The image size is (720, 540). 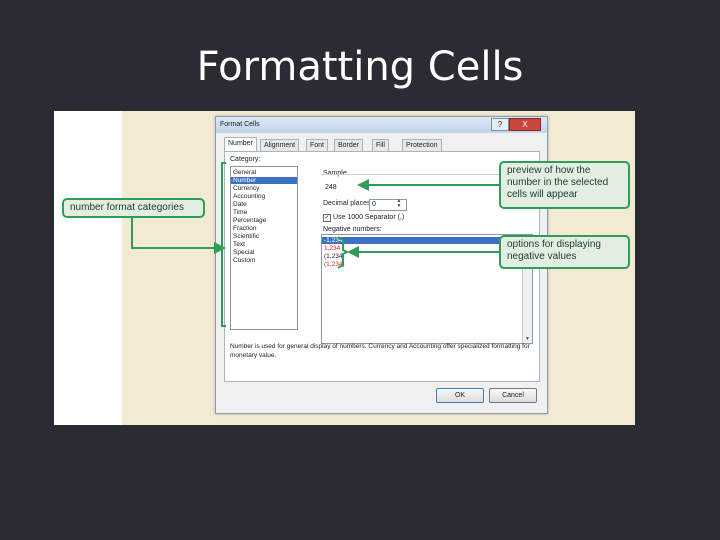 I want to click on callout-negative: options for displaying negative values, so click(x=564, y=252).